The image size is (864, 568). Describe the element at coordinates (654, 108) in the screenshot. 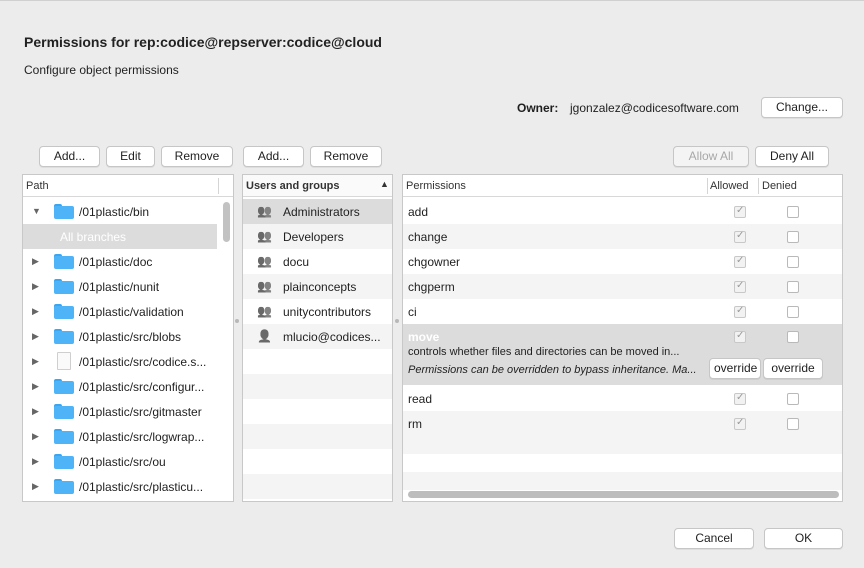

I see `owner-value: jgonzalez@codicesoftware.com` at that location.